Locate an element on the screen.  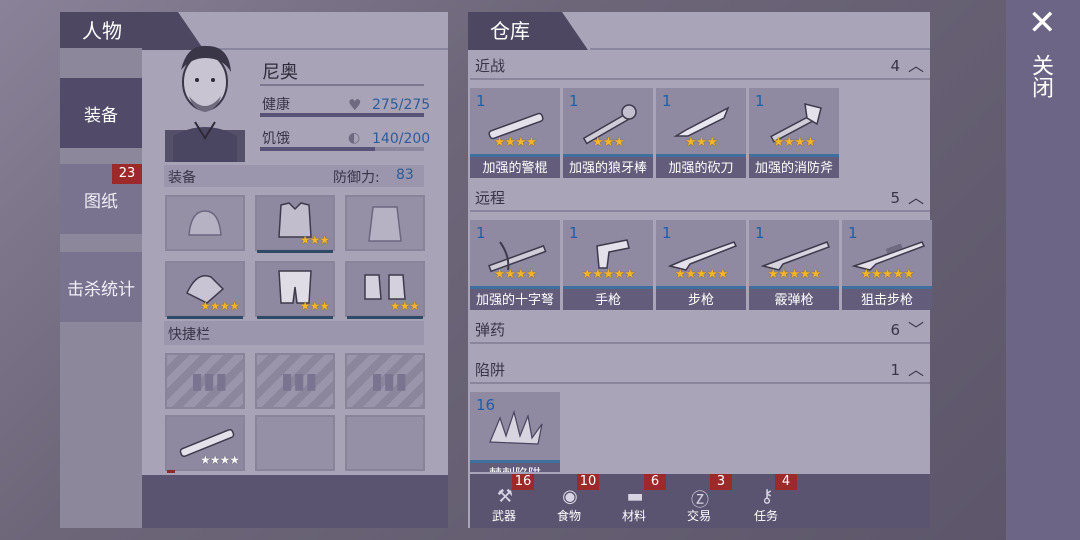
equip-slot-hands: ★★★★ is located at coordinates (205, 290).